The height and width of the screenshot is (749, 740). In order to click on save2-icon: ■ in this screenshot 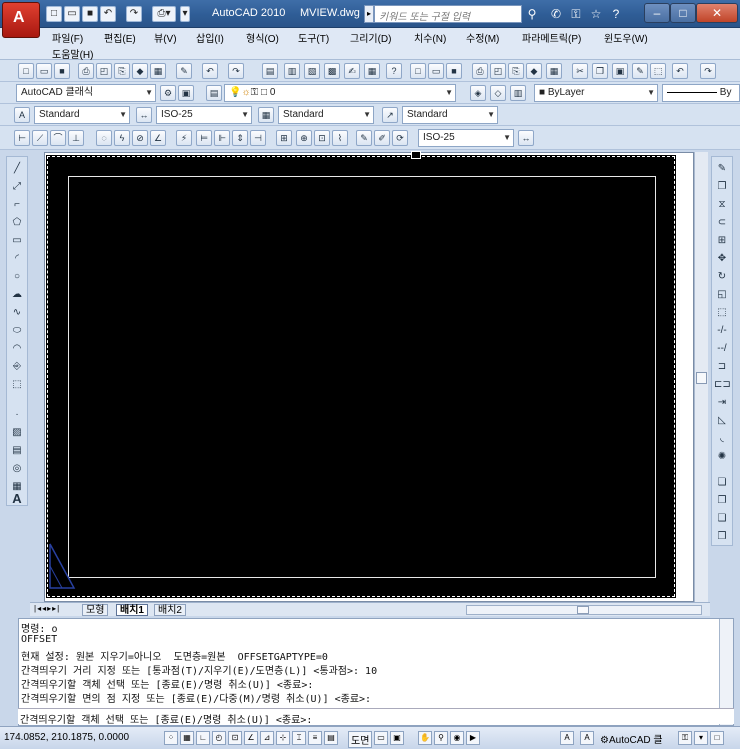, I will do `click(454, 71)`.